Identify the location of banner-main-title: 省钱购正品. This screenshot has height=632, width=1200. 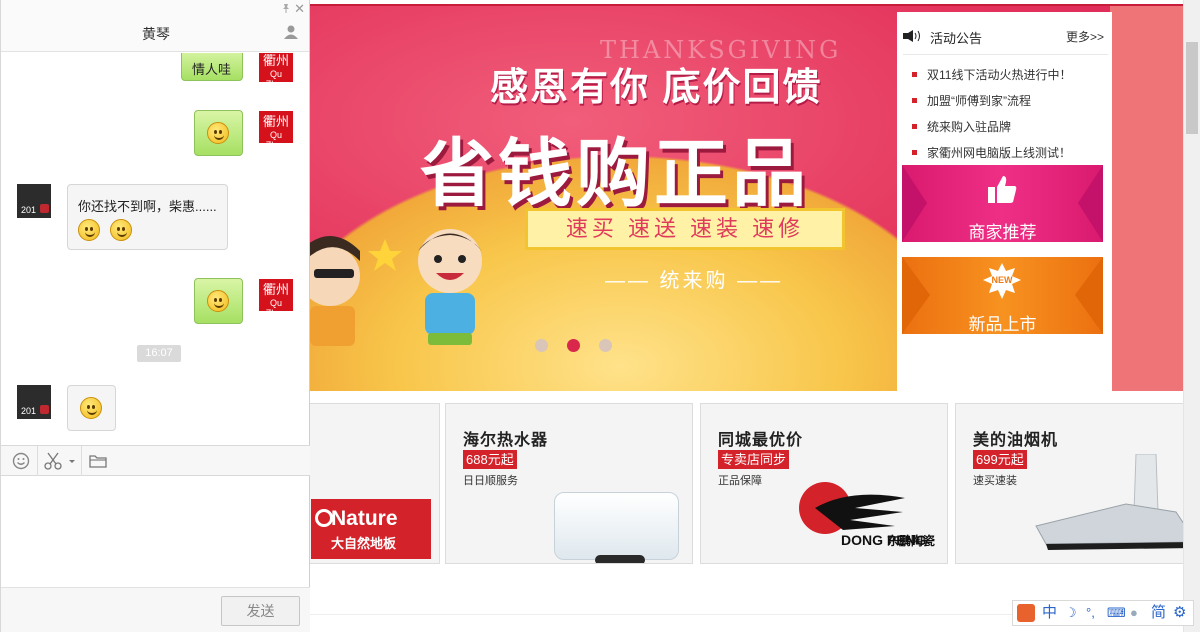
(615, 173).